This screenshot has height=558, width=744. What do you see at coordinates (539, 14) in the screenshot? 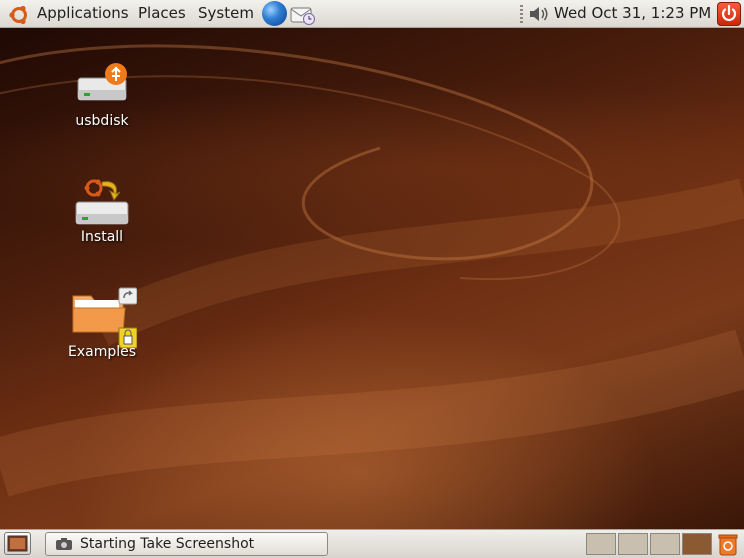
I see `volume-icon` at bounding box center [539, 14].